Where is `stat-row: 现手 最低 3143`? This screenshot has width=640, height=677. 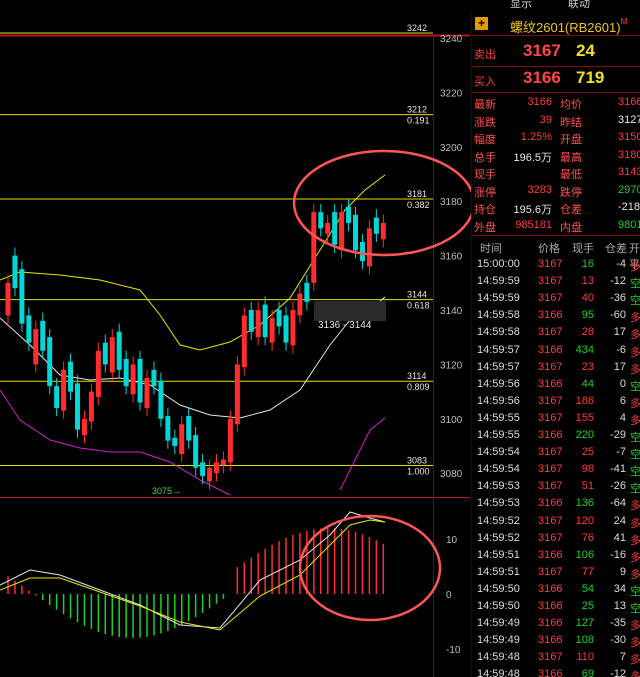 stat-row: 现手 最低 3143 is located at coordinates (556, 172).